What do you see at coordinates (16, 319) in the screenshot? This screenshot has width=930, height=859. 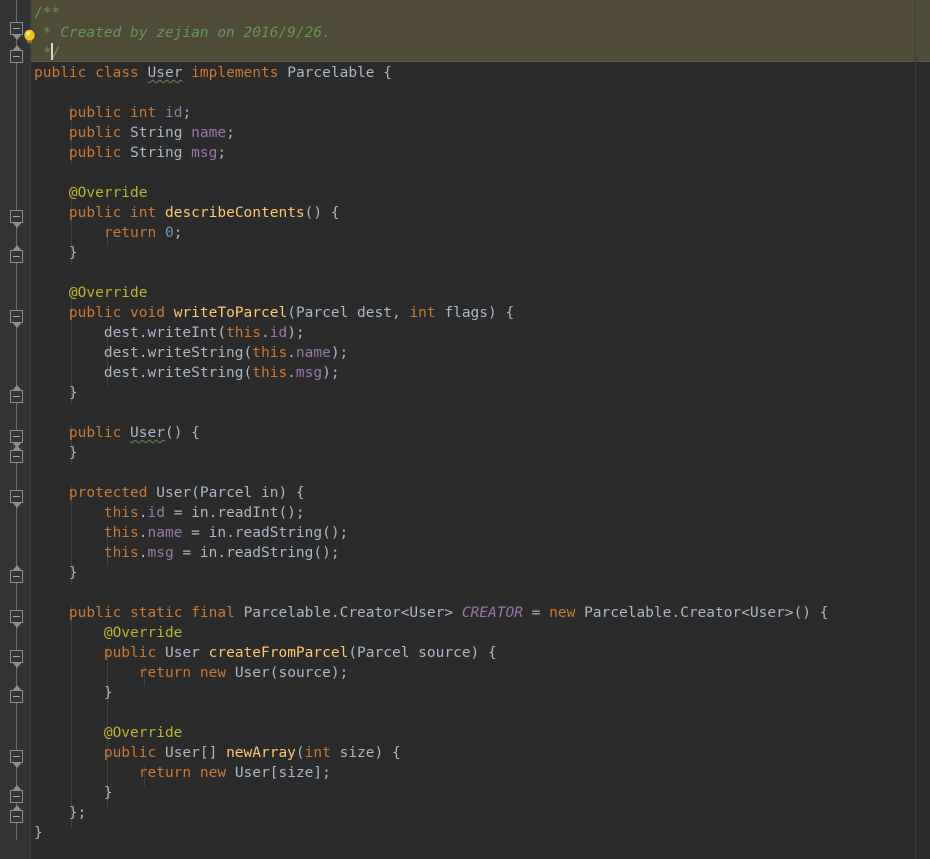 I see `fold-marker-write-start` at bounding box center [16, 319].